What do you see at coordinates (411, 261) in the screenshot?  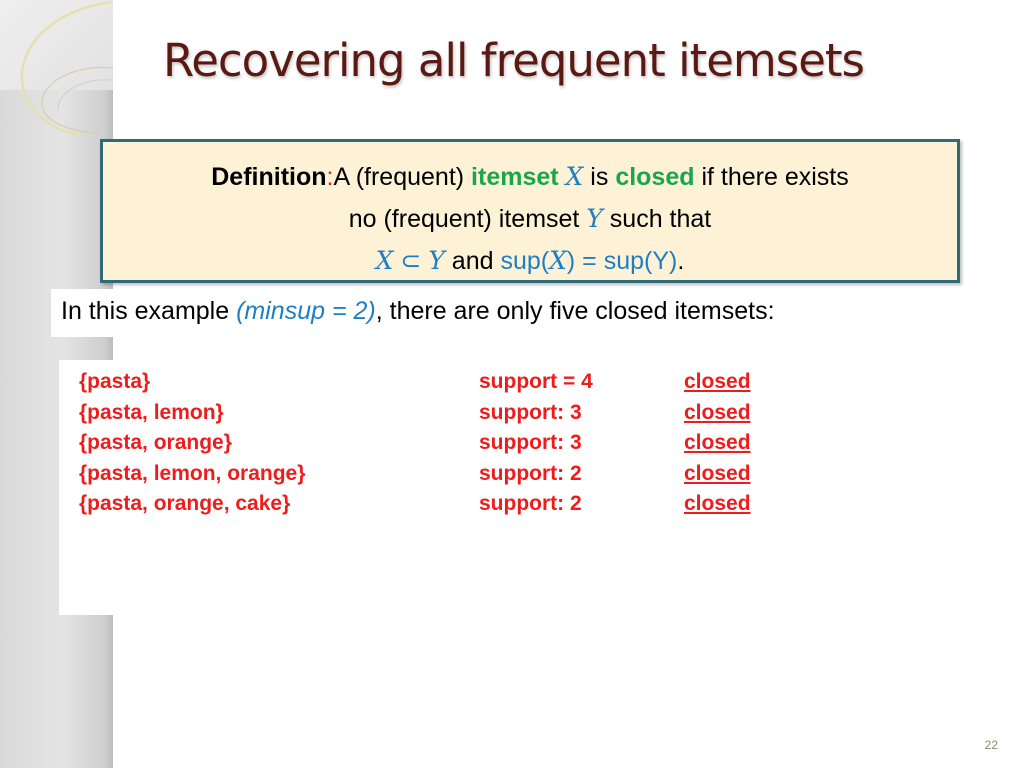 I see `subset-symbol: ⊂` at bounding box center [411, 261].